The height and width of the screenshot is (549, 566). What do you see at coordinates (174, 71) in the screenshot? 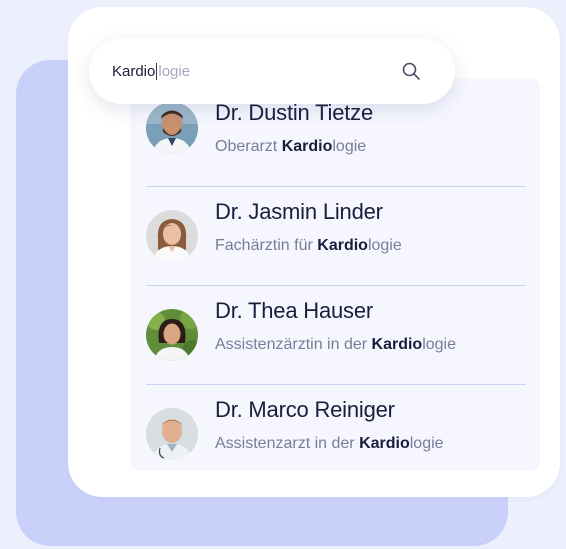
I see `search-autocomplete-text: logie` at bounding box center [174, 71].